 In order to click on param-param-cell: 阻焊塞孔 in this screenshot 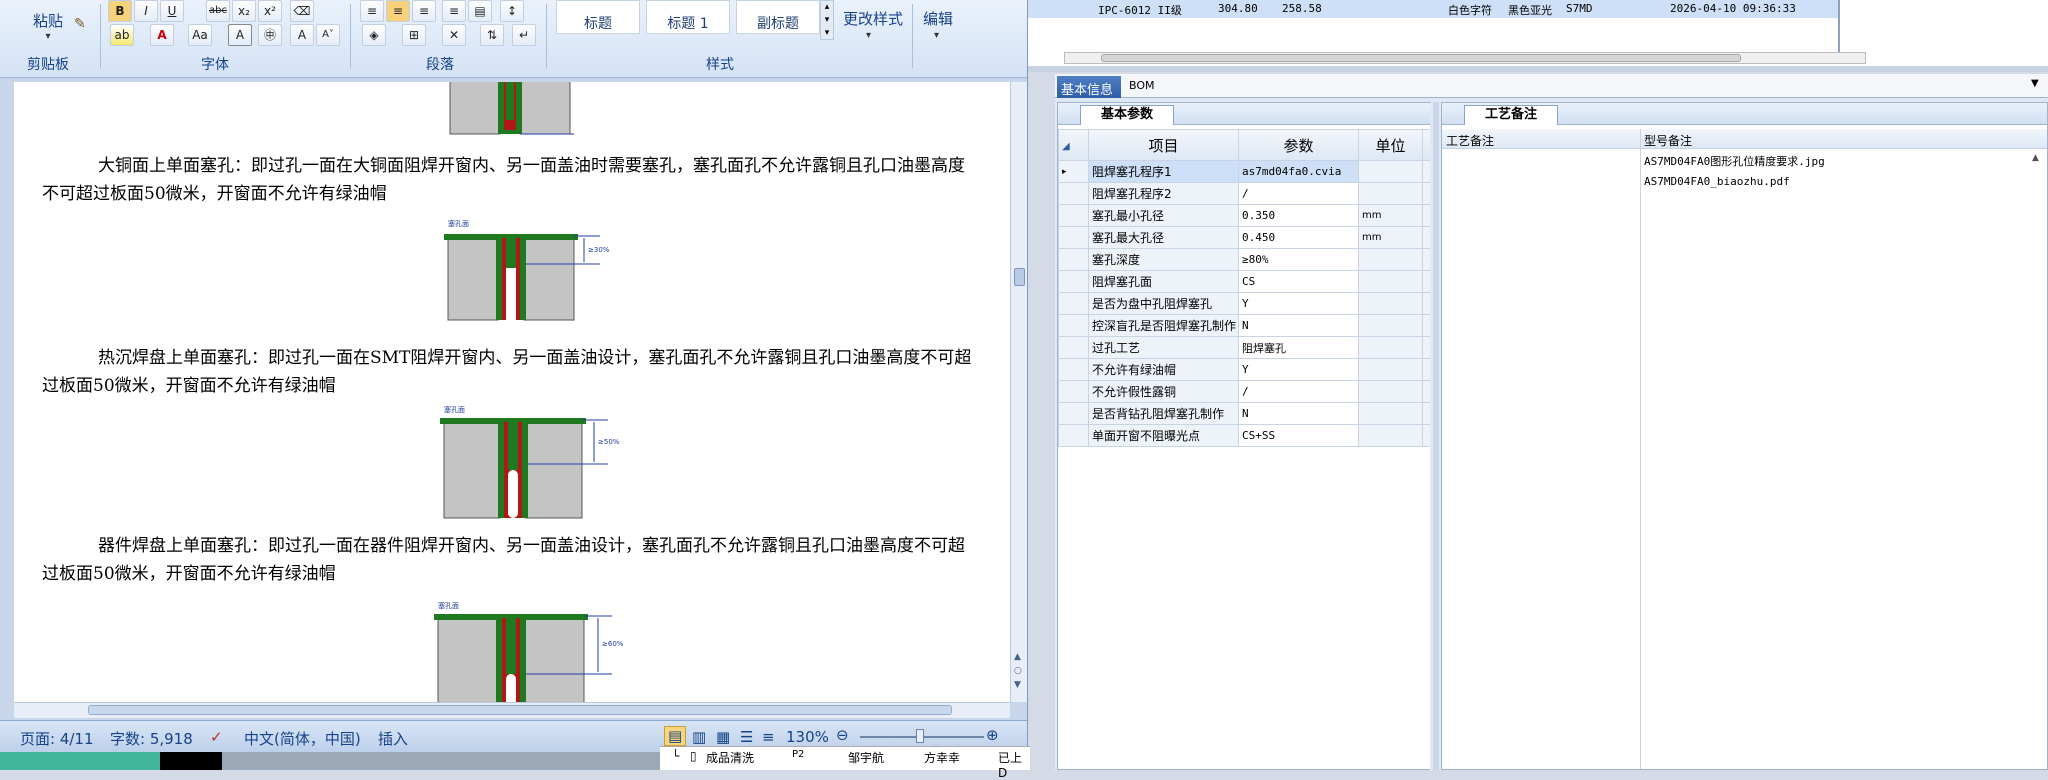, I will do `click(1298, 347)`.